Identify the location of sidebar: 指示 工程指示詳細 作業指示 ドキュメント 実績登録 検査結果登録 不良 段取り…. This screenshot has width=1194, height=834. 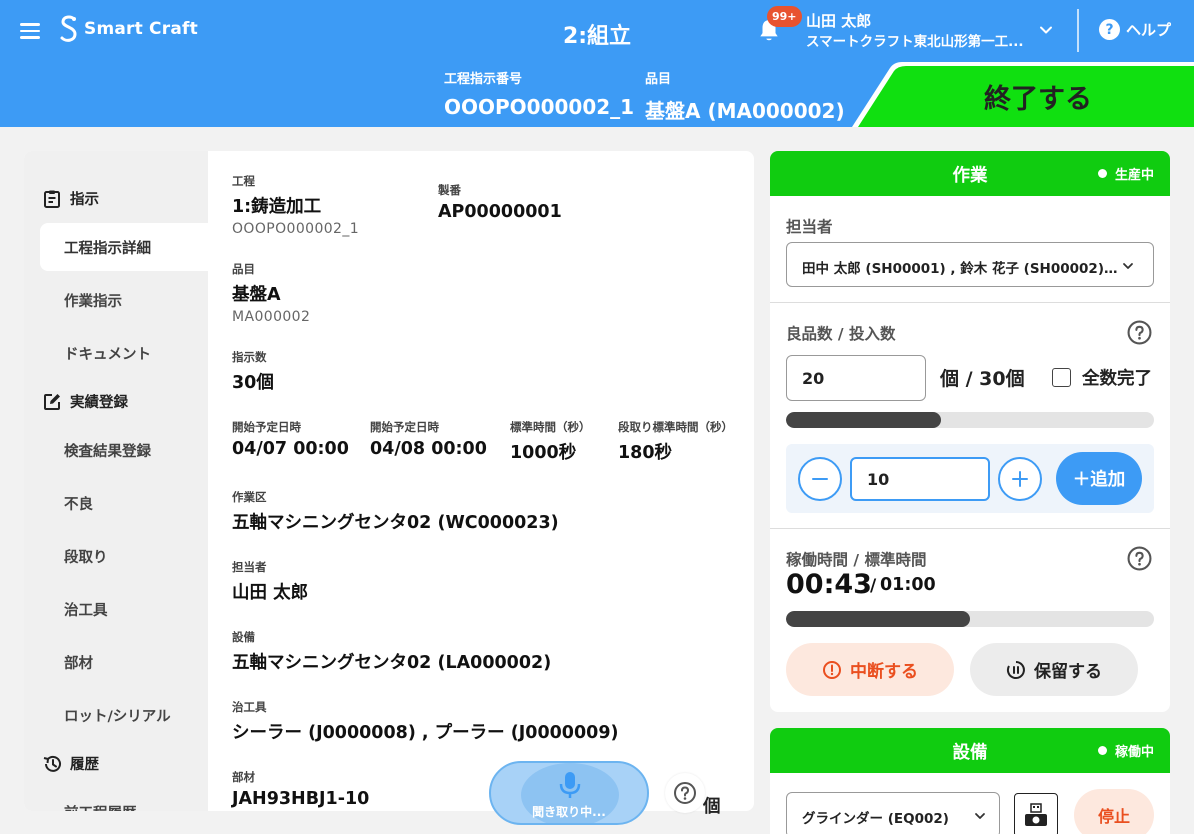
(116, 481).